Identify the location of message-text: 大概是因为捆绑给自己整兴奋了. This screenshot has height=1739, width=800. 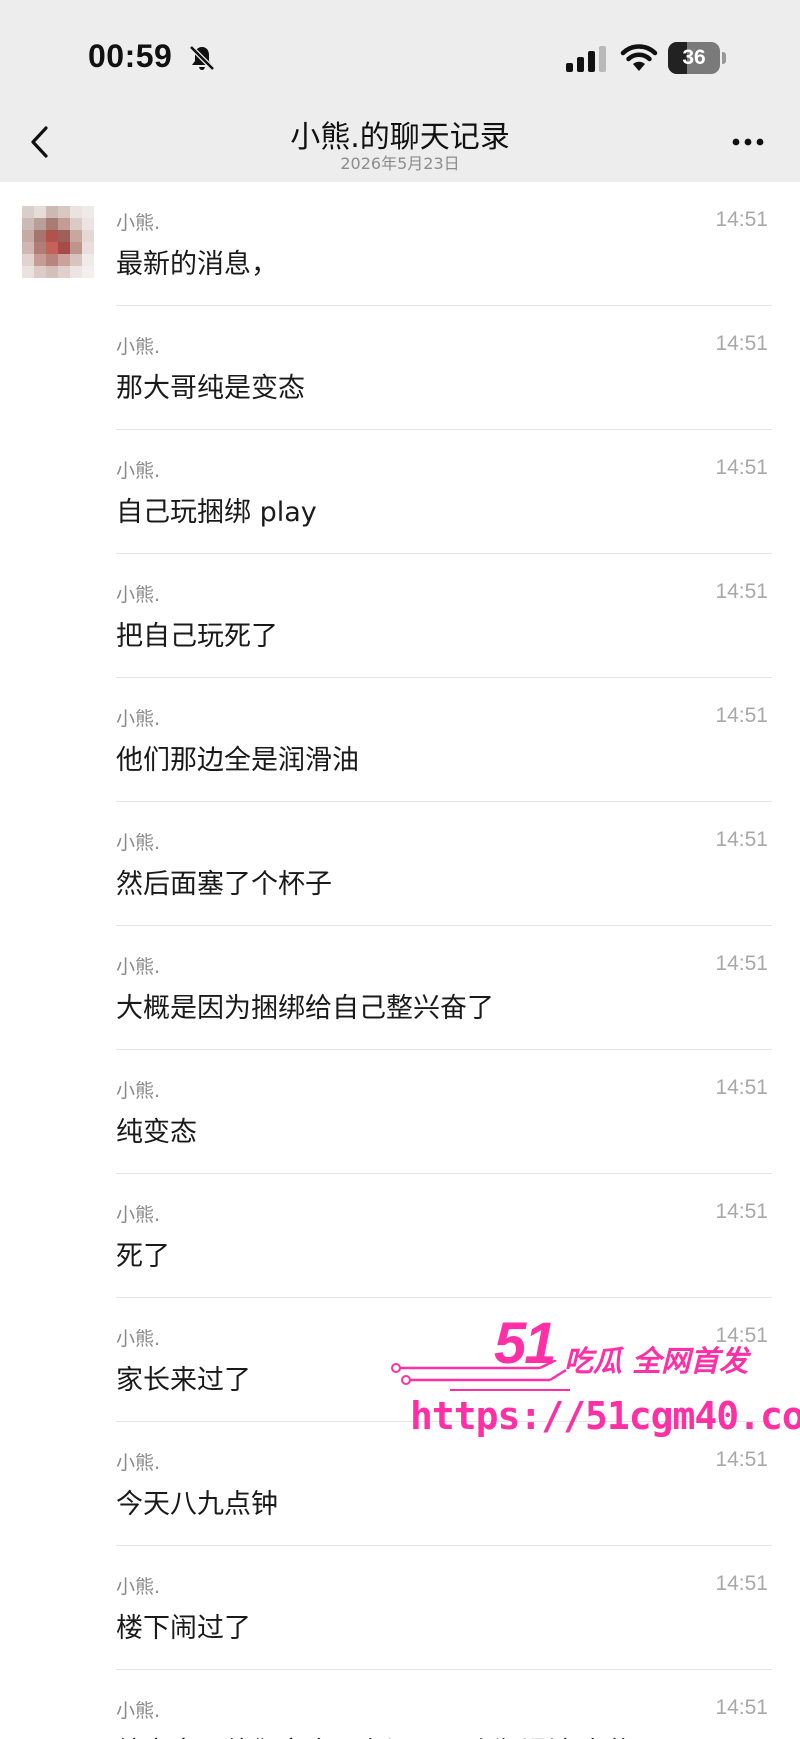
(305, 1008).